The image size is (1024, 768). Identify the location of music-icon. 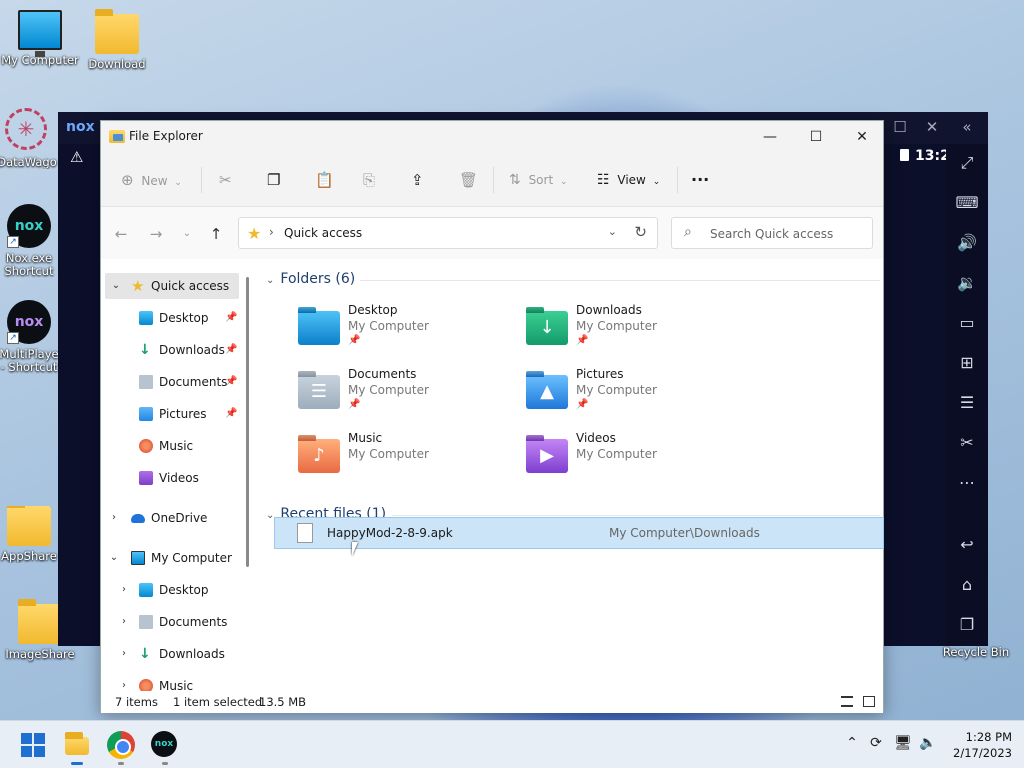
(146, 685).